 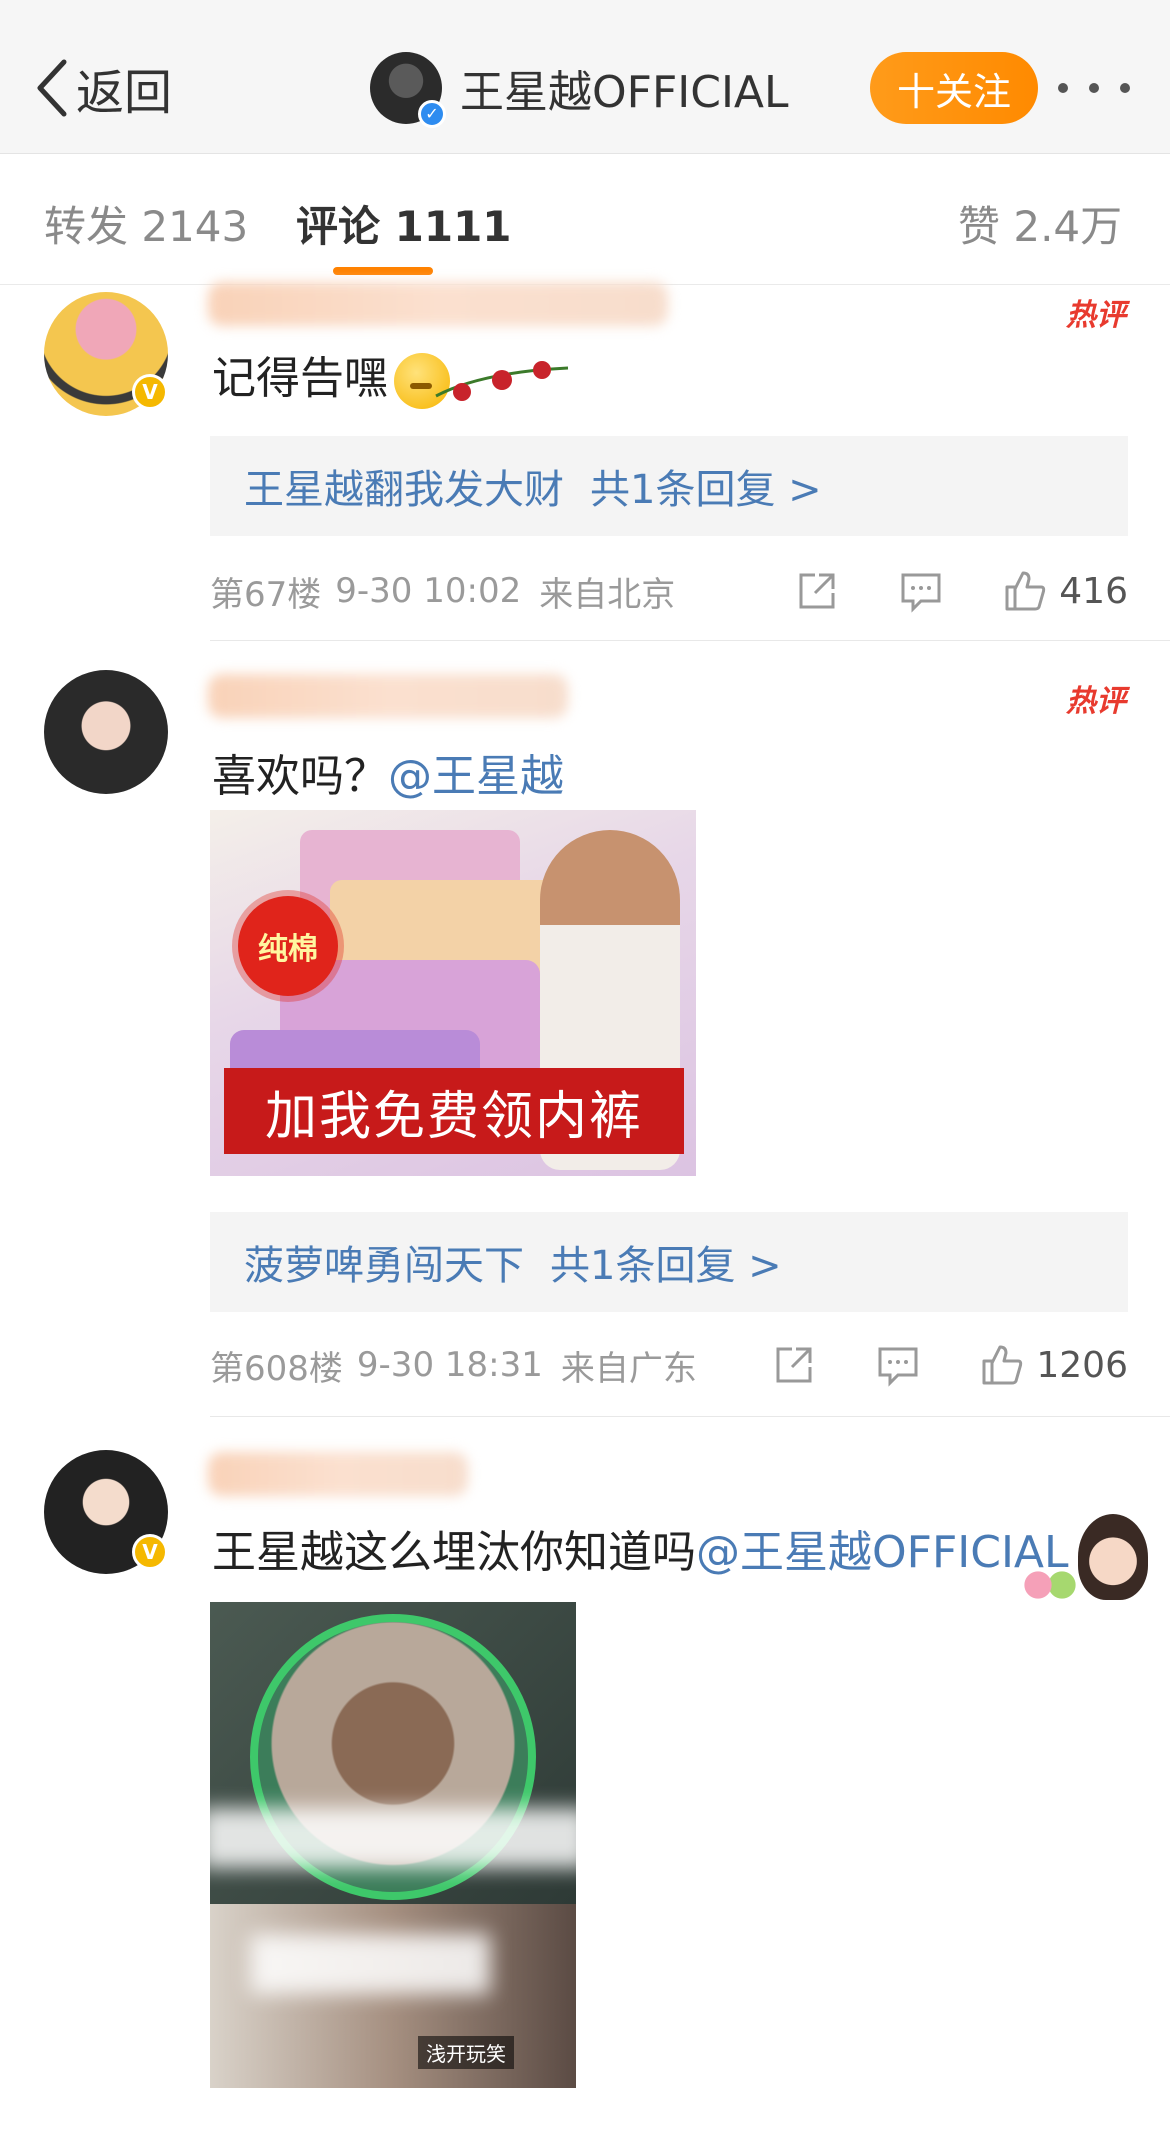 What do you see at coordinates (432, 114) in the screenshot?
I see `verified-icon: ✓` at bounding box center [432, 114].